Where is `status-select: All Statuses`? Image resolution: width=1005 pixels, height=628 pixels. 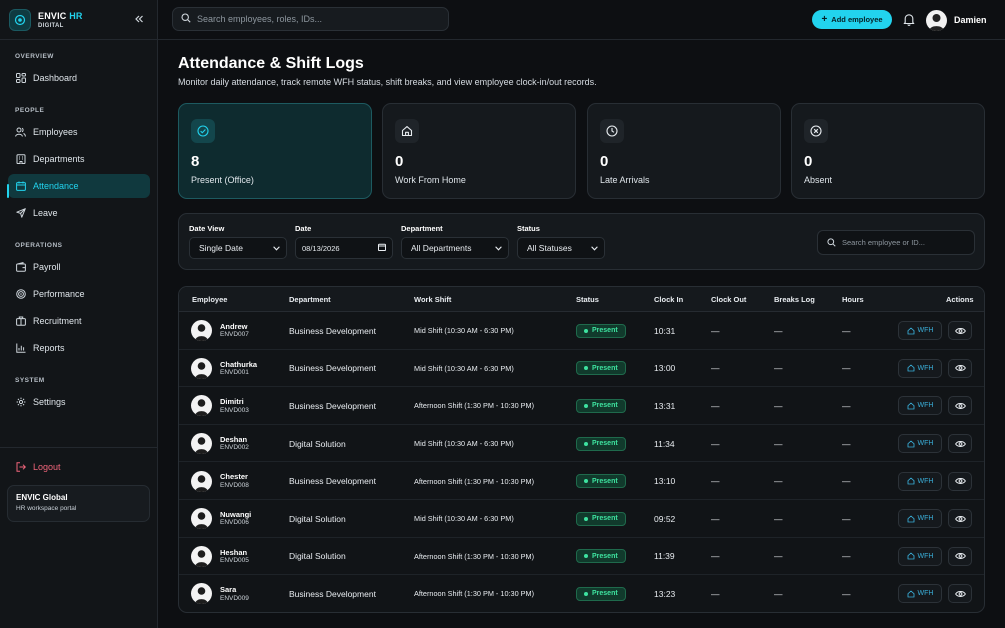 status-select: All Statuses is located at coordinates (561, 248).